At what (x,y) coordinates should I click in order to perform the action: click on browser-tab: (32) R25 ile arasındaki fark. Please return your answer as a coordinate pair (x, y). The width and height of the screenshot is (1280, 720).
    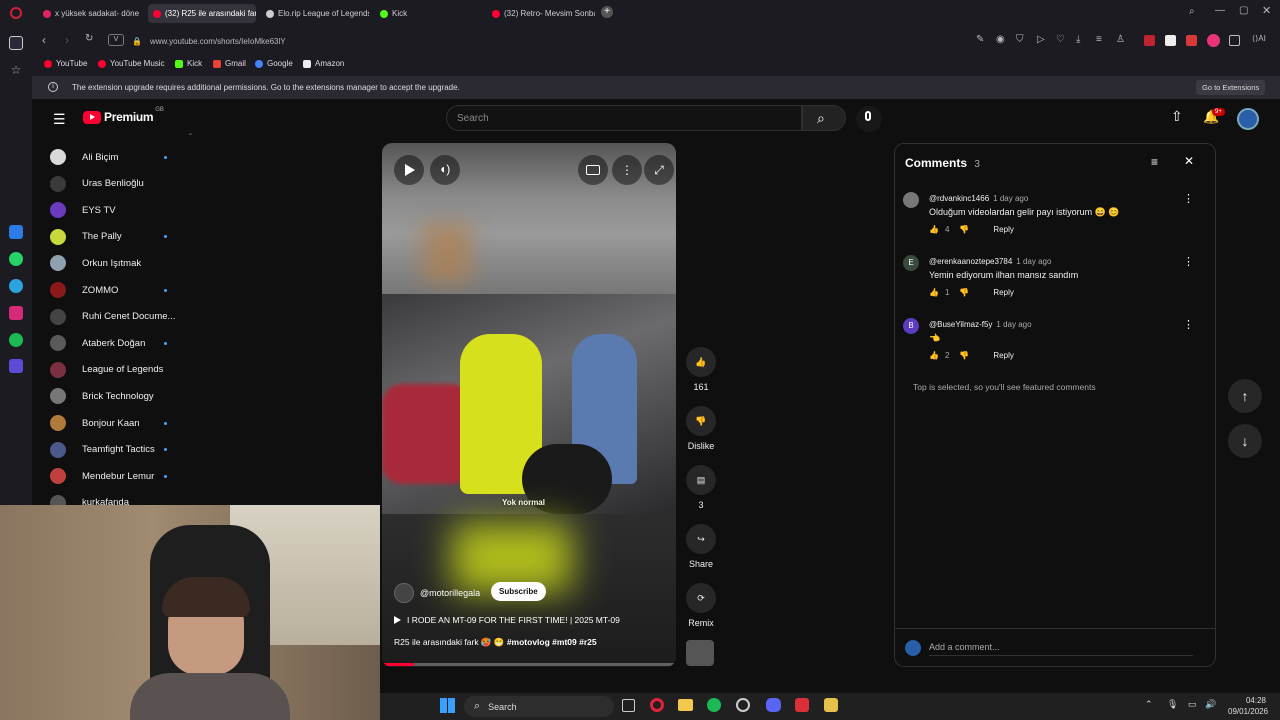
    Looking at the image, I should click on (202, 13).